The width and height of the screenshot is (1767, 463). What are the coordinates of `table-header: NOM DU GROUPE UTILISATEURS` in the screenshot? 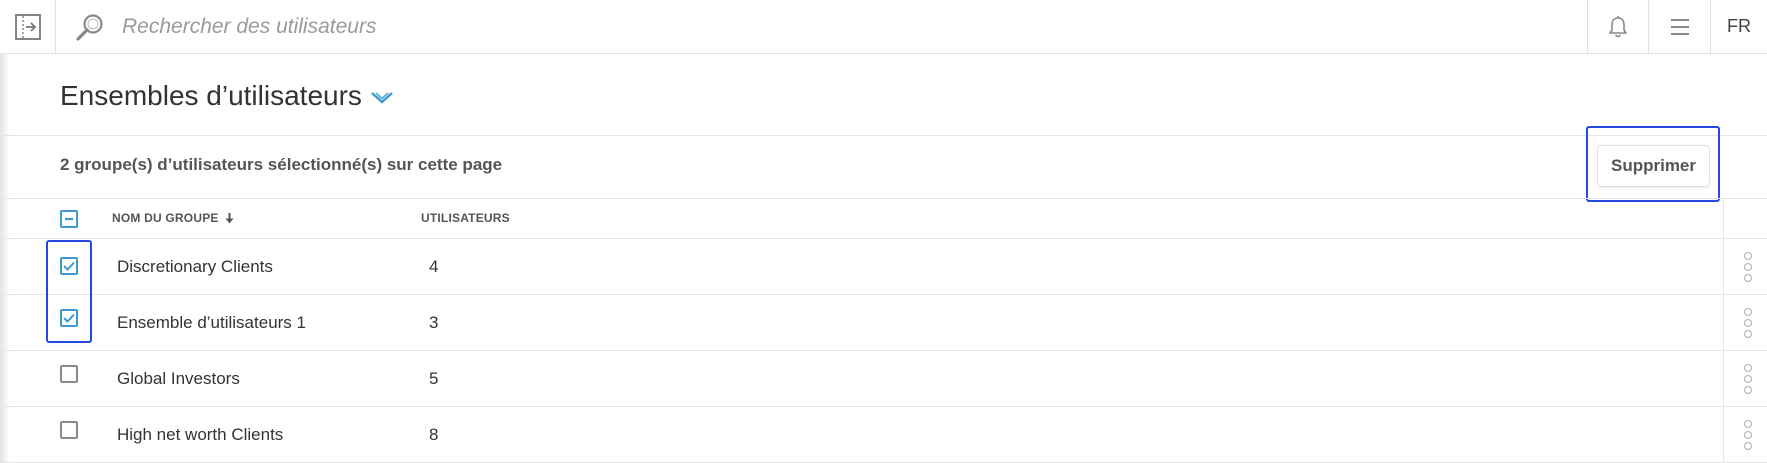 It's located at (883, 219).